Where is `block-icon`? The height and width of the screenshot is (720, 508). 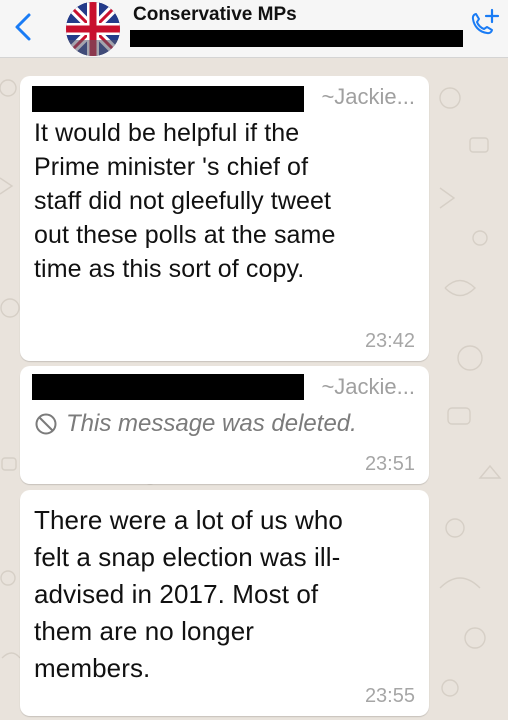 block-icon is located at coordinates (46, 424).